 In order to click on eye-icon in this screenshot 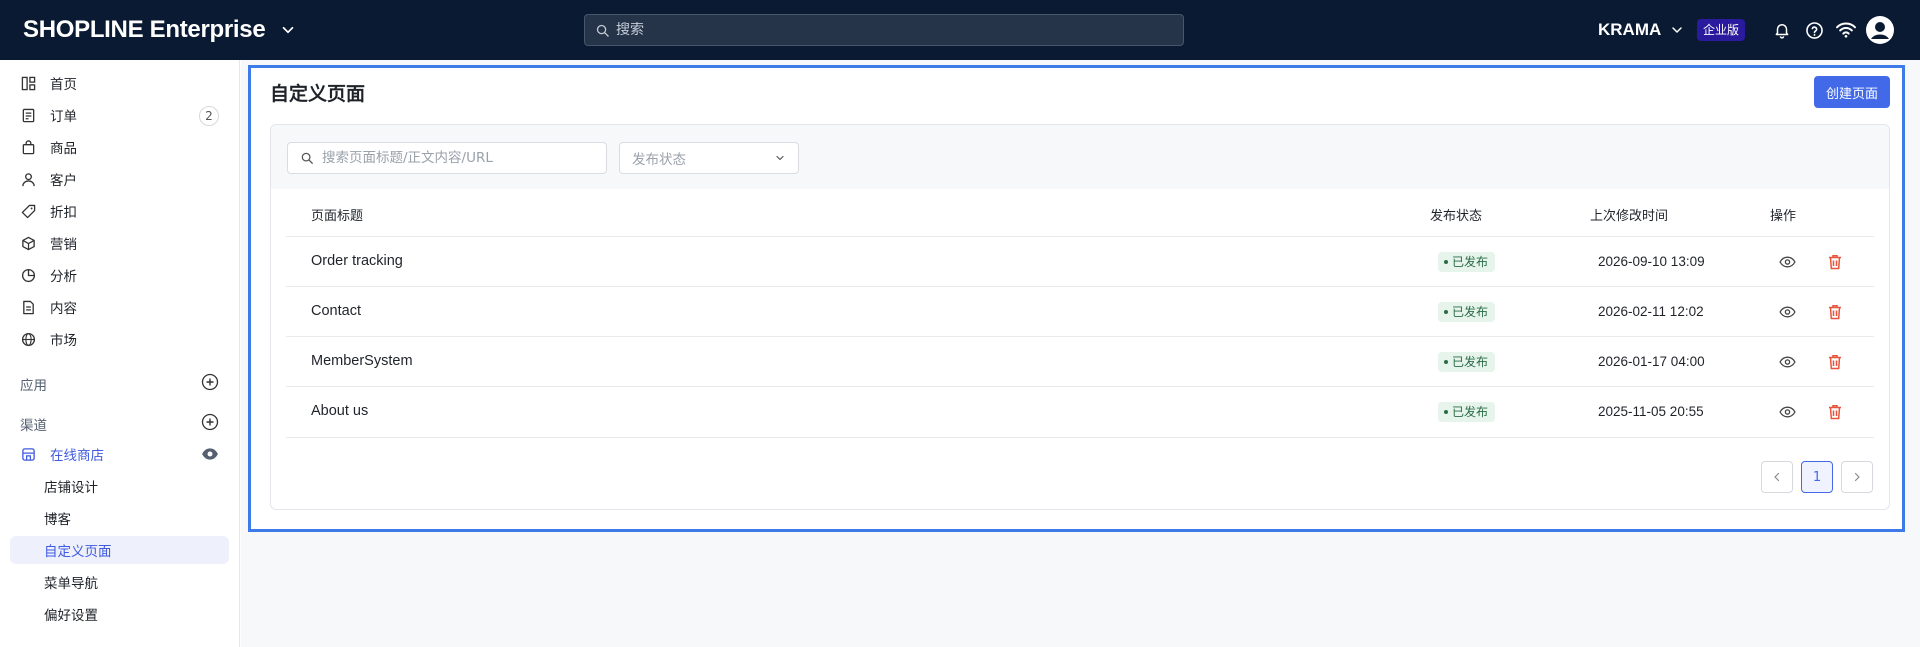, I will do `click(210, 454)`.